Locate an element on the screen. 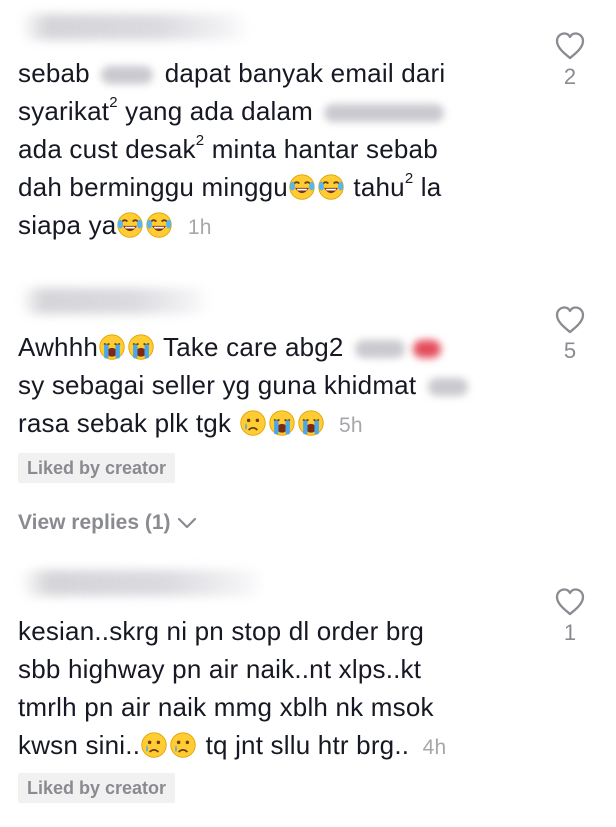  comment-timestamp: 5h is located at coordinates (351, 425).